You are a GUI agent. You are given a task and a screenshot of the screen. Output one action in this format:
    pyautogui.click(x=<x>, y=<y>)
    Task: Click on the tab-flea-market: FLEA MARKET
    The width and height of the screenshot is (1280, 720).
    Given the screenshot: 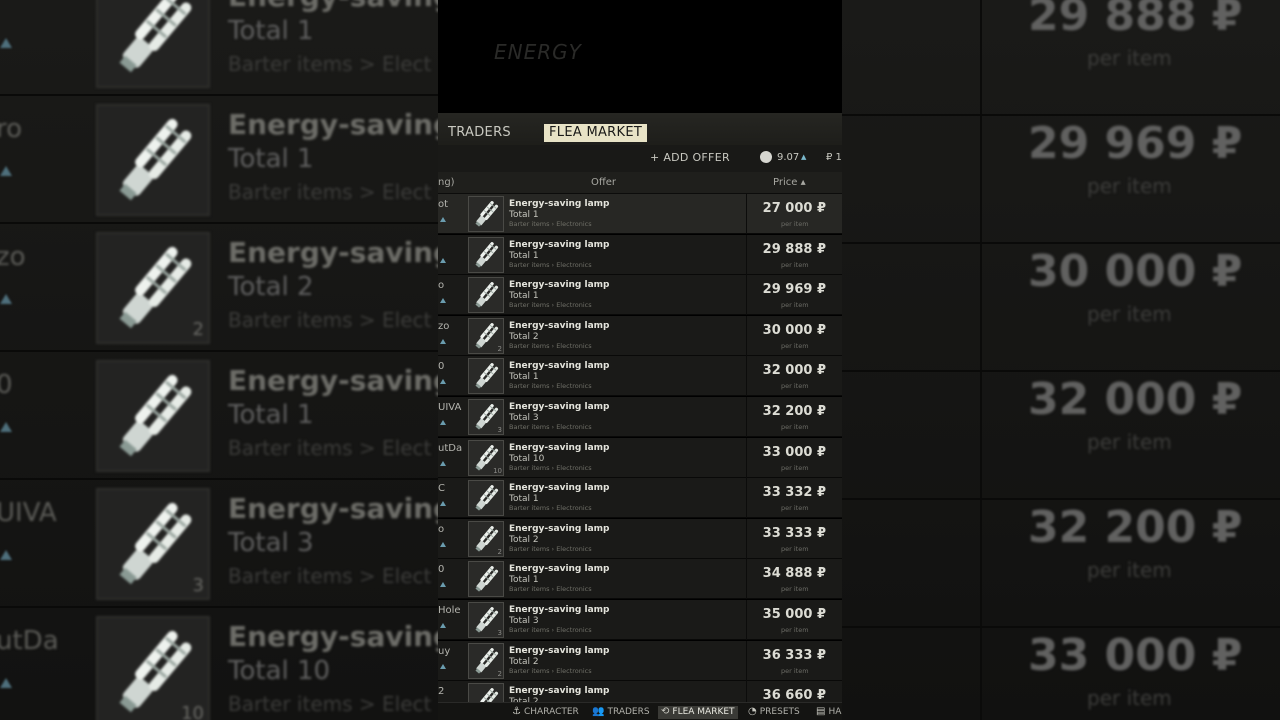 What is the action you would take?
    pyautogui.click(x=596, y=133)
    